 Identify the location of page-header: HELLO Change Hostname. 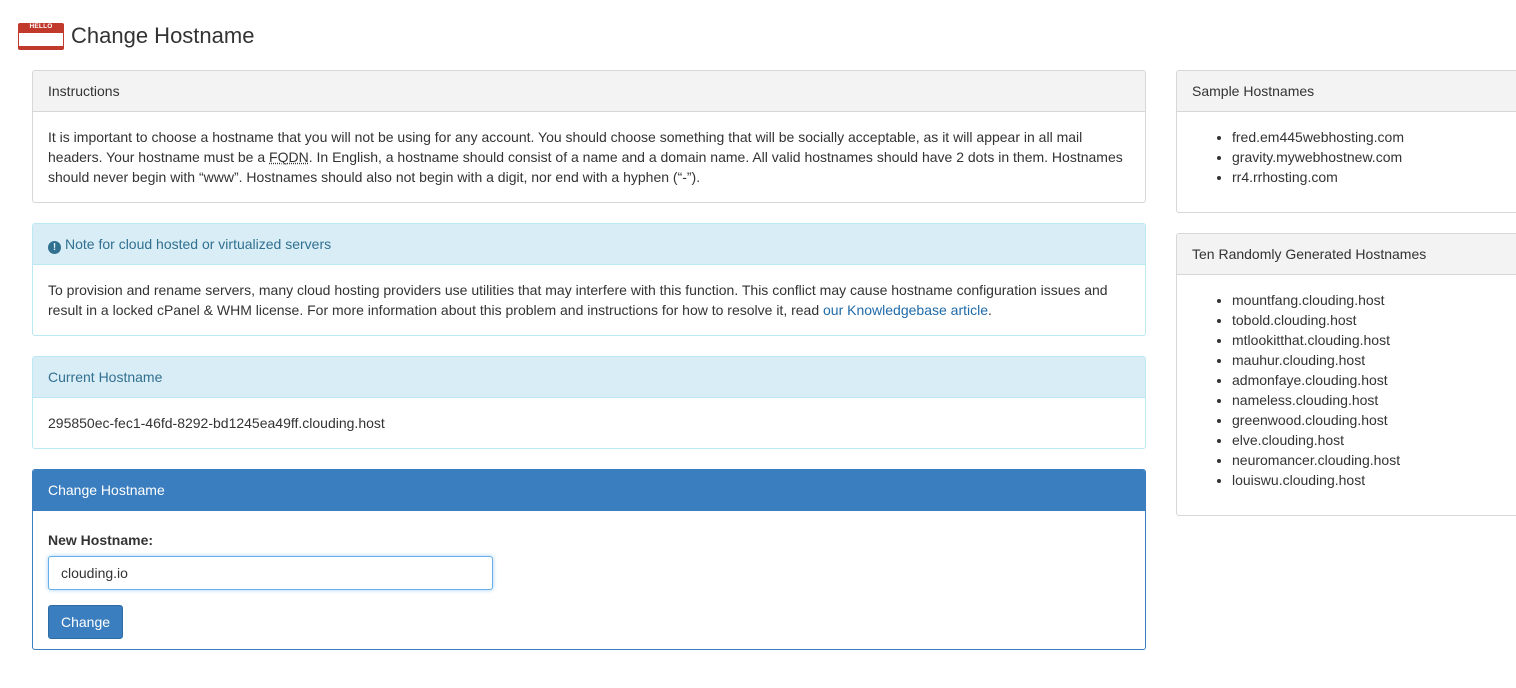
(136, 36).